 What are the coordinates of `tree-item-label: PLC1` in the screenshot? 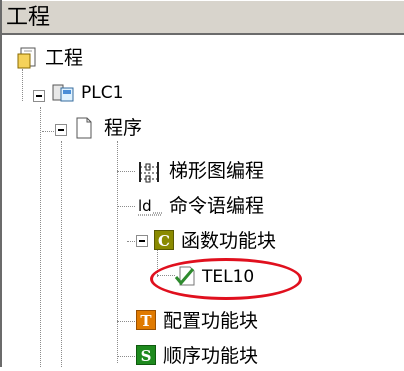 It's located at (102, 93).